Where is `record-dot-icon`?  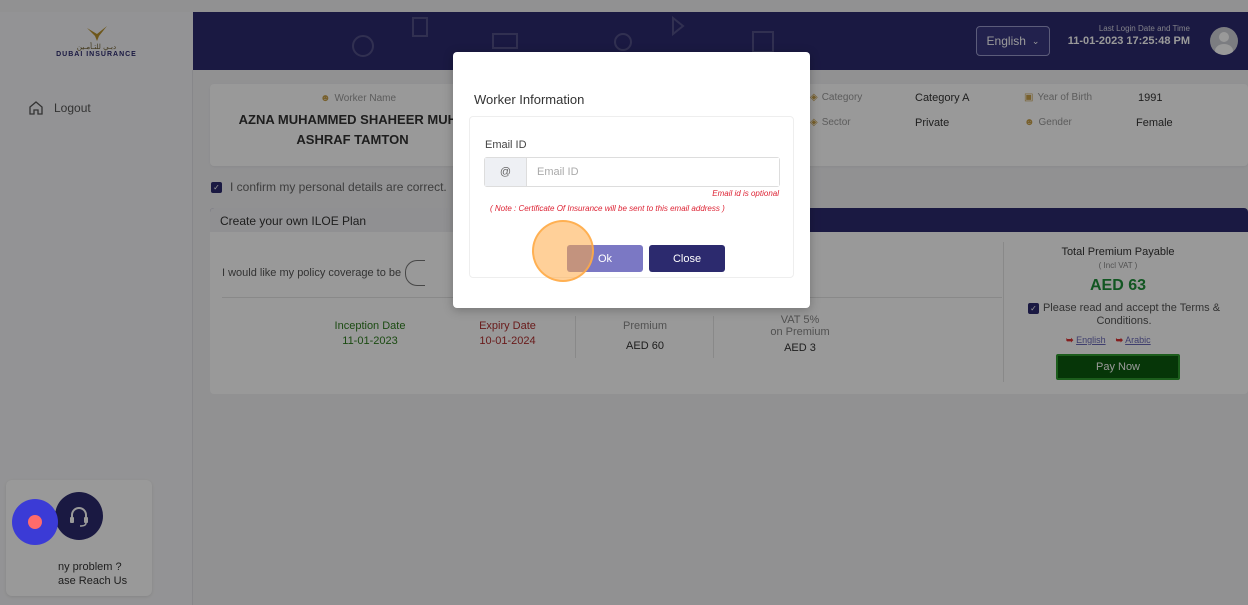
record-dot-icon is located at coordinates (35, 522).